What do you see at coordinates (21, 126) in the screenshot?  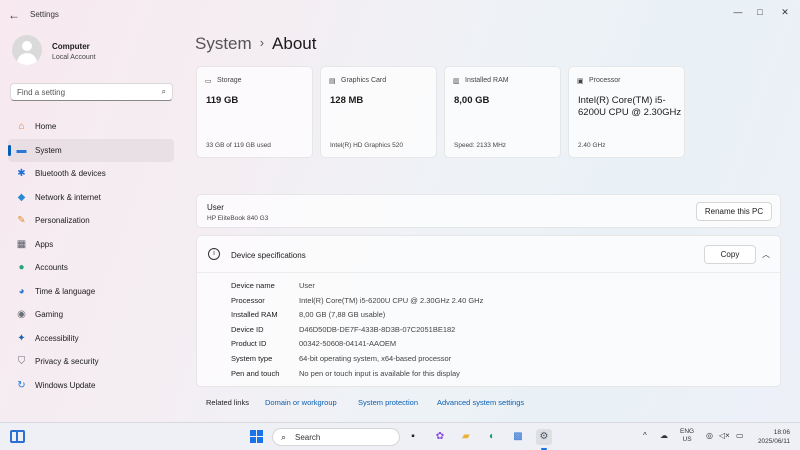 I see `home-icon: ⌂` at bounding box center [21, 126].